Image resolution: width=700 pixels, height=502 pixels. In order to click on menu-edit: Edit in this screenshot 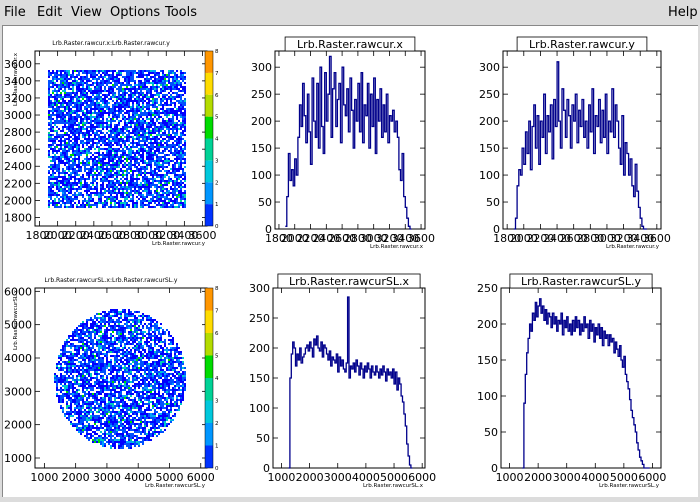, I will do `click(49, 12)`.